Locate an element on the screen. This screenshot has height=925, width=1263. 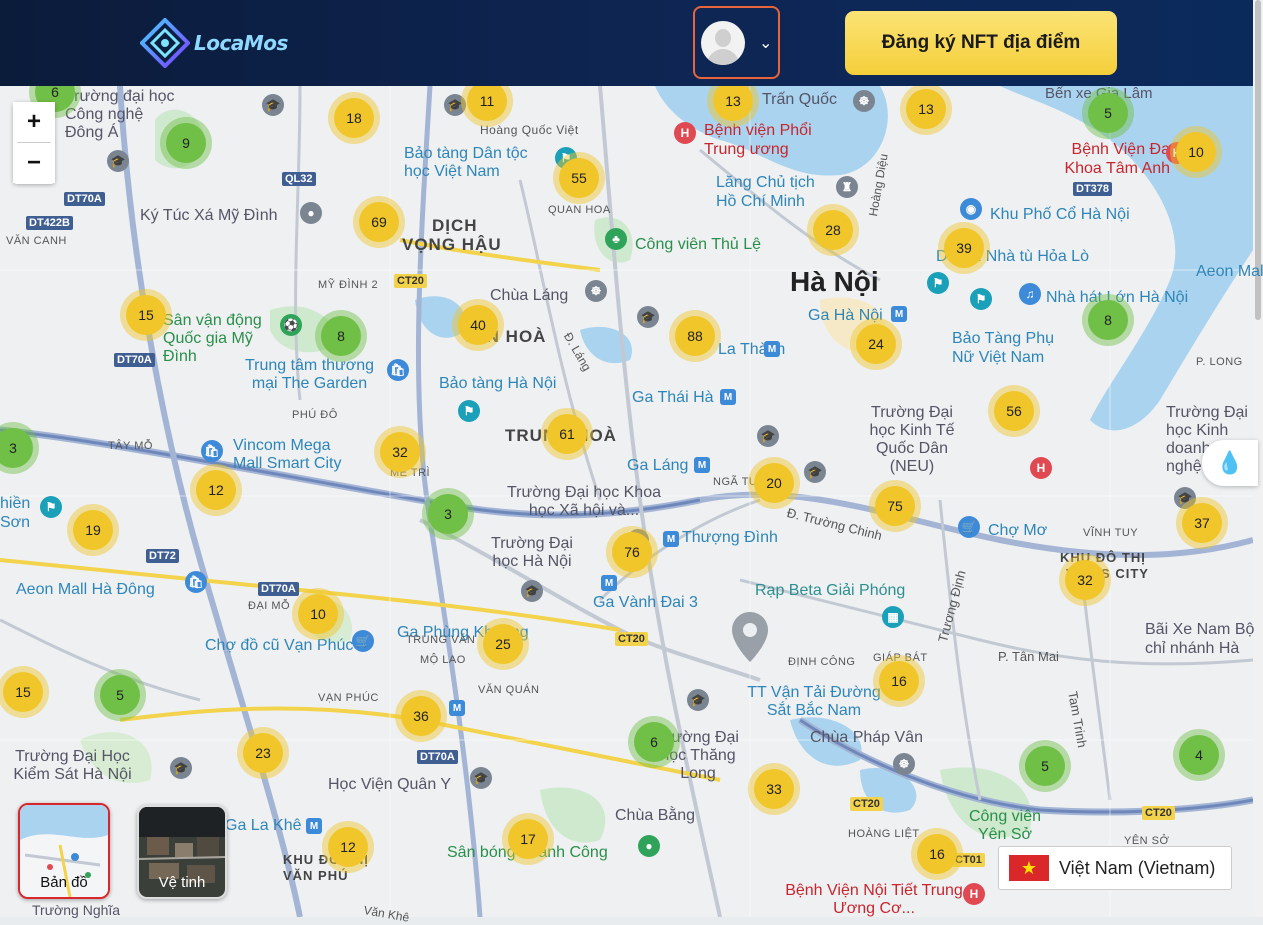
cluster-marker: 55 is located at coordinates (579, 178).